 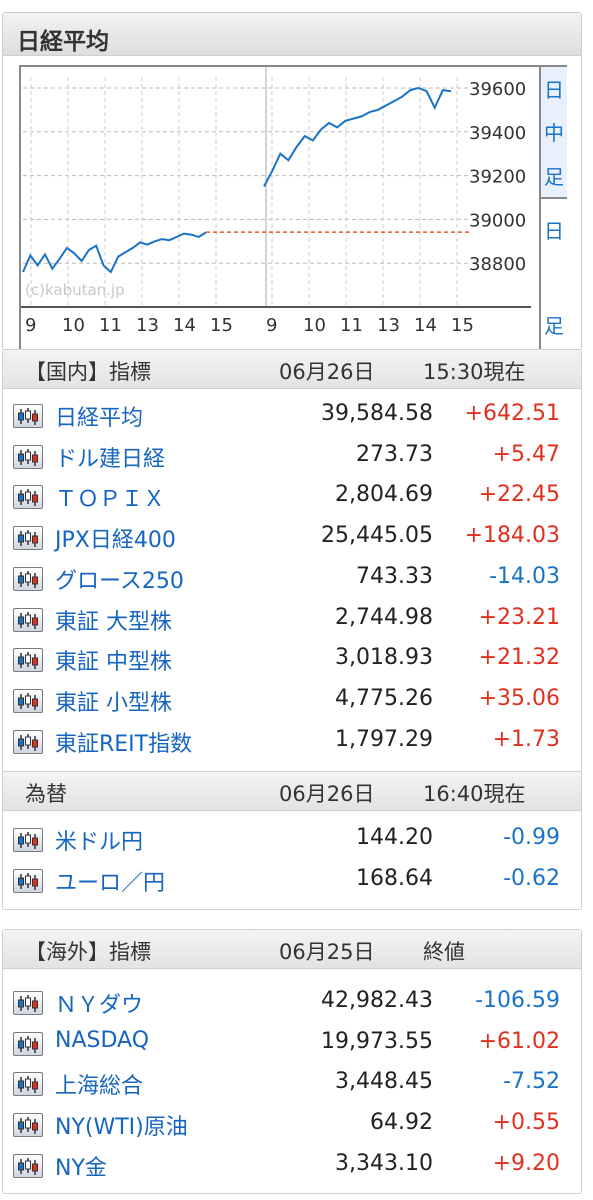 I want to click on index-name-link: 米ドル円, so click(x=99, y=840).